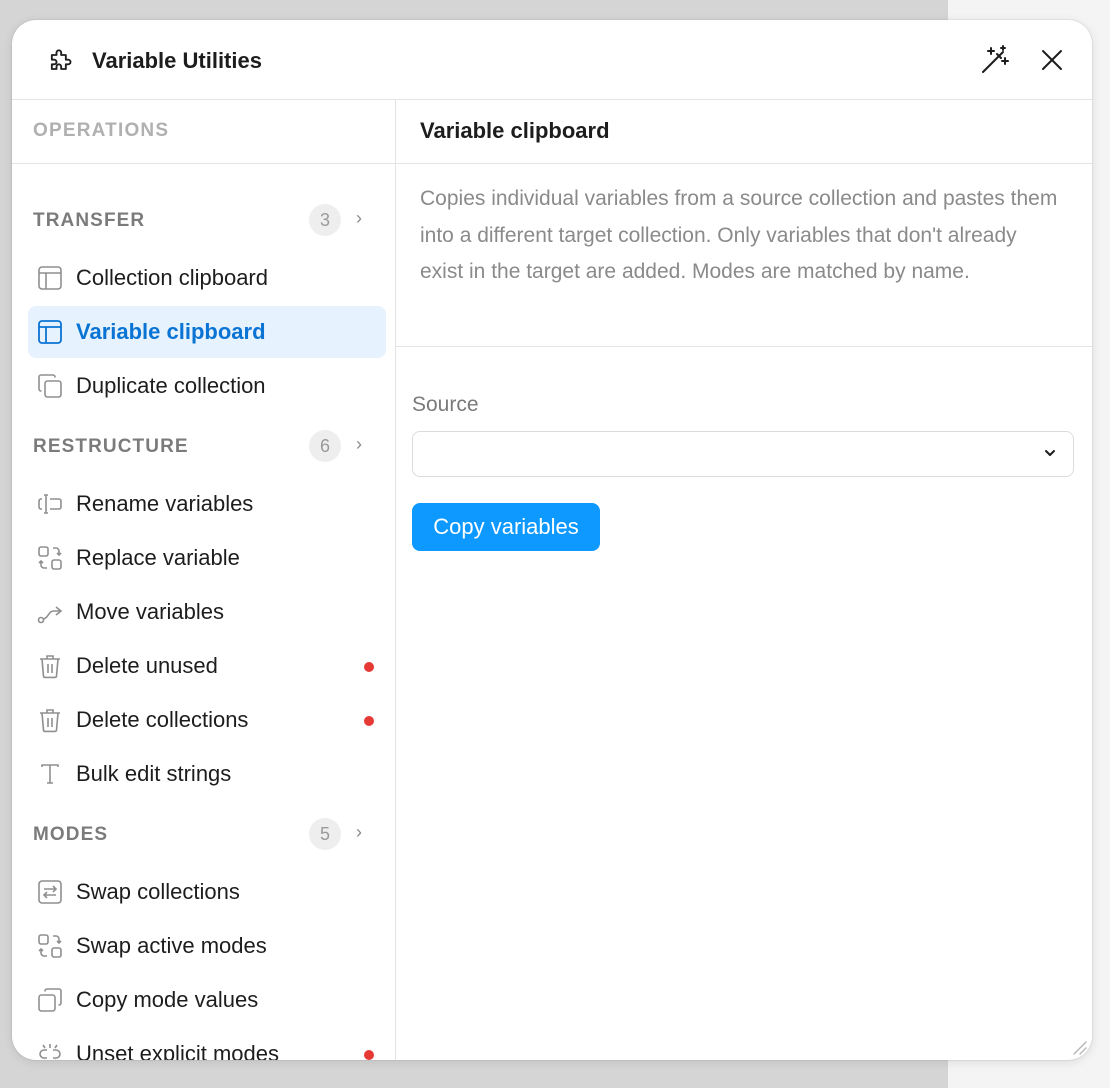  Describe the element at coordinates (1050, 453) in the screenshot. I see `chevron-down-icon` at that location.